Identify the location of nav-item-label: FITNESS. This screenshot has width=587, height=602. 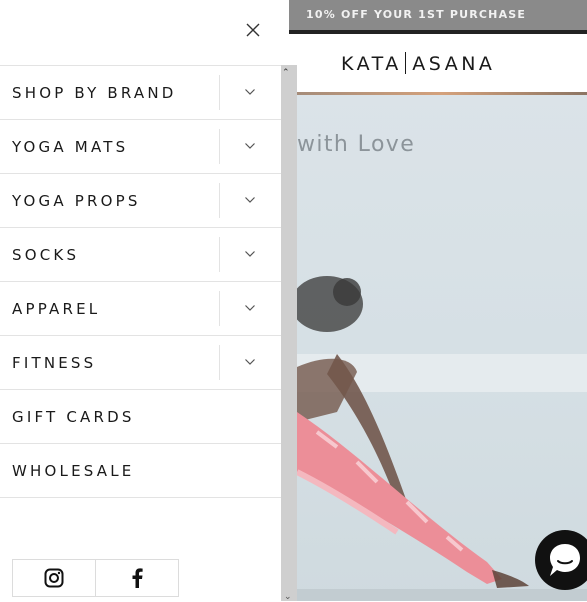
(54, 363).